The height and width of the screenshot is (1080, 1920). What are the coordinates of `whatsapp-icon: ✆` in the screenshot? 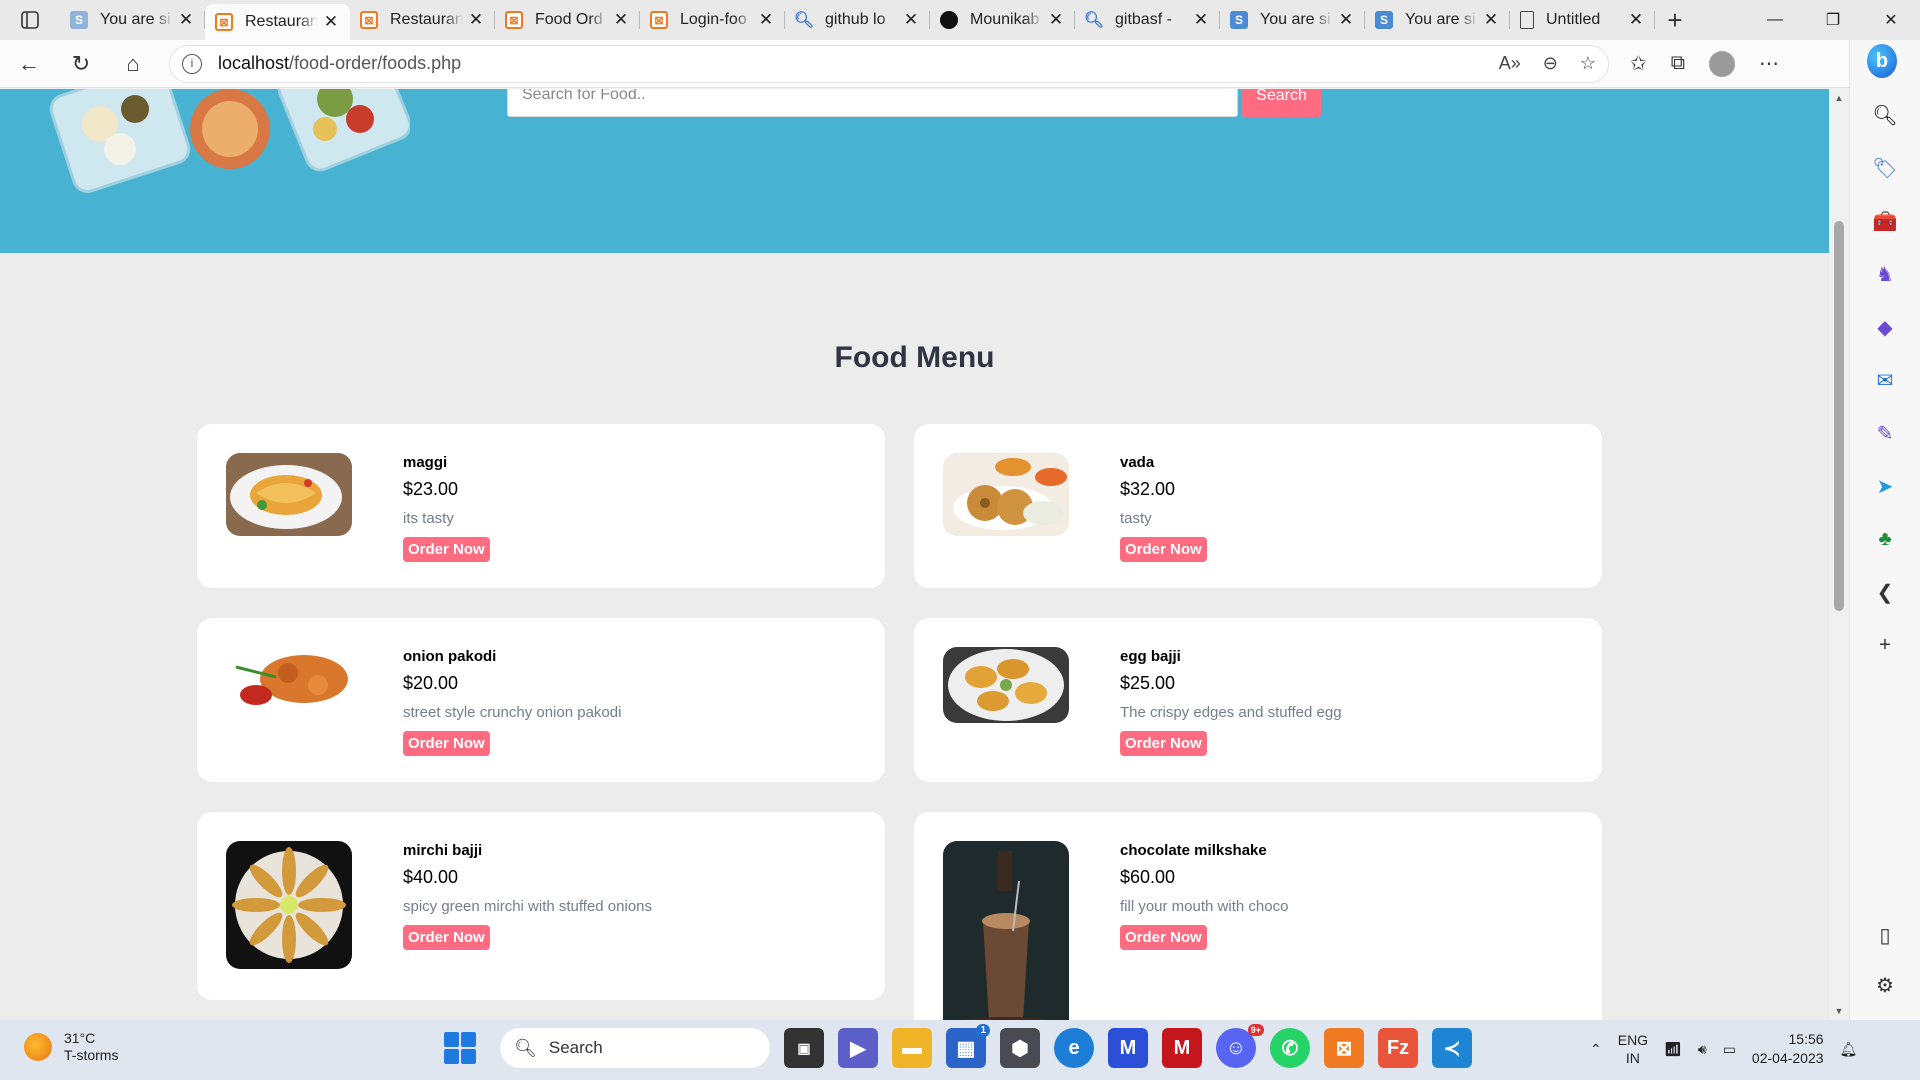 It's located at (1290, 1048).